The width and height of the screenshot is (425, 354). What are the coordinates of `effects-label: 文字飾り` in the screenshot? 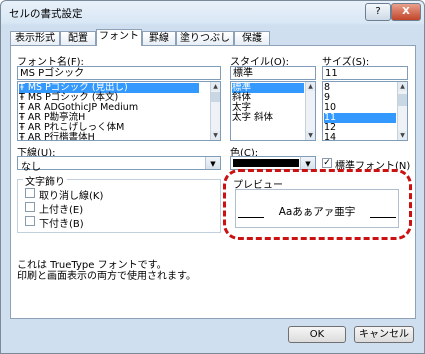 It's located at (45, 180).